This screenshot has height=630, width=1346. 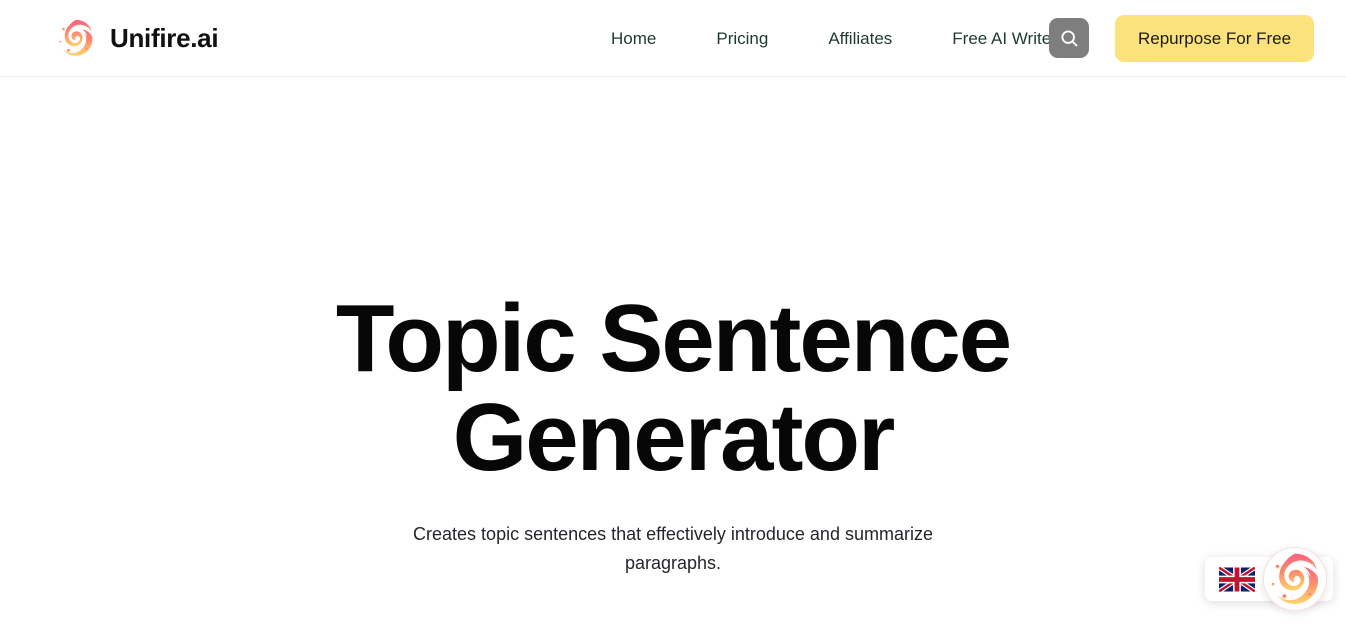 I want to click on nav-link-pricing: Pricing, so click(x=742, y=38).